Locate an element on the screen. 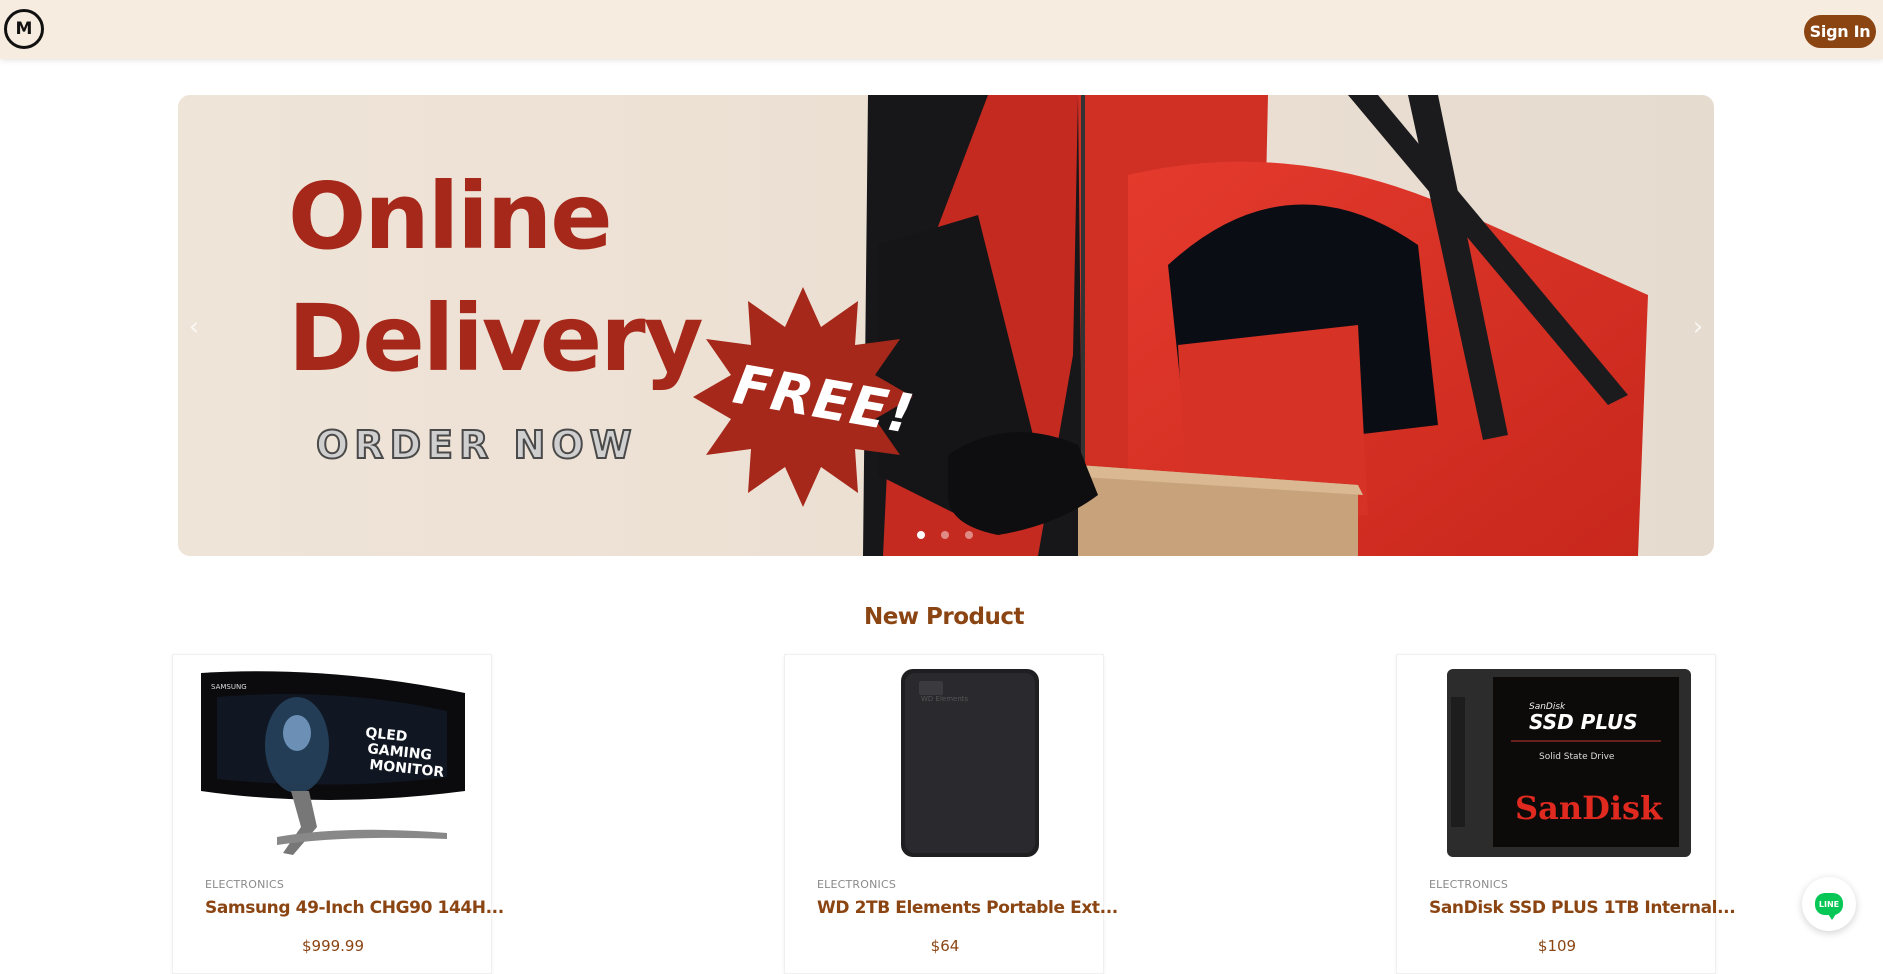 The height and width of the screenshot is (974, 1883). order-now-text: ORDER NOW is located at coordinates (476, 445).